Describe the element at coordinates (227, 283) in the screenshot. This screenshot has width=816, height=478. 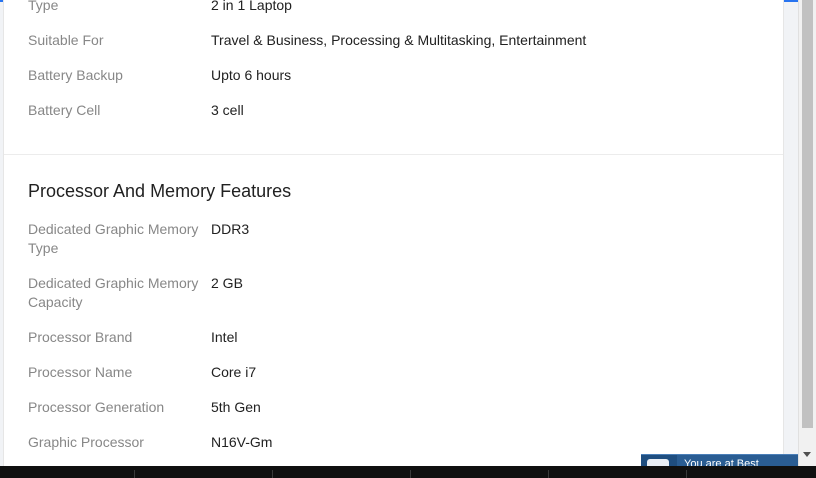
I see `spec-value: 2 GB` at that location.